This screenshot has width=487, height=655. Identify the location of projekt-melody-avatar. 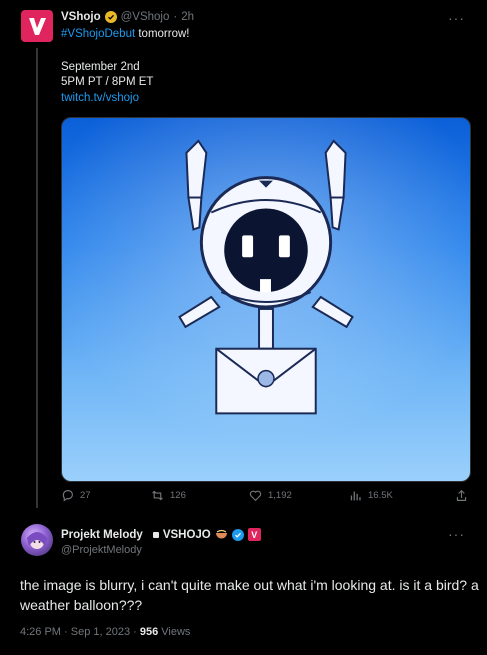
(37, 540).